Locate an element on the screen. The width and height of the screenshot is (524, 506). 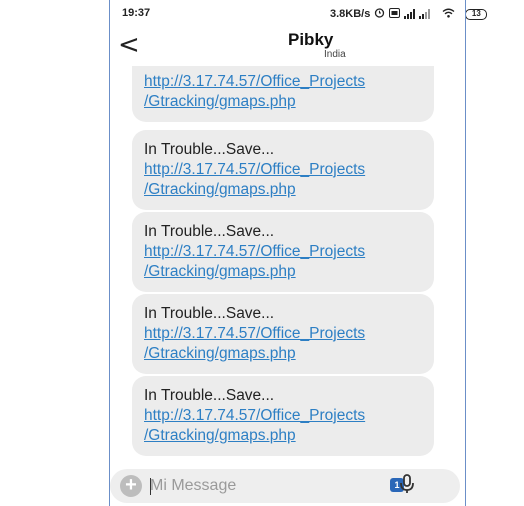
battery-level: 13 is located at coordinates (476, 13).